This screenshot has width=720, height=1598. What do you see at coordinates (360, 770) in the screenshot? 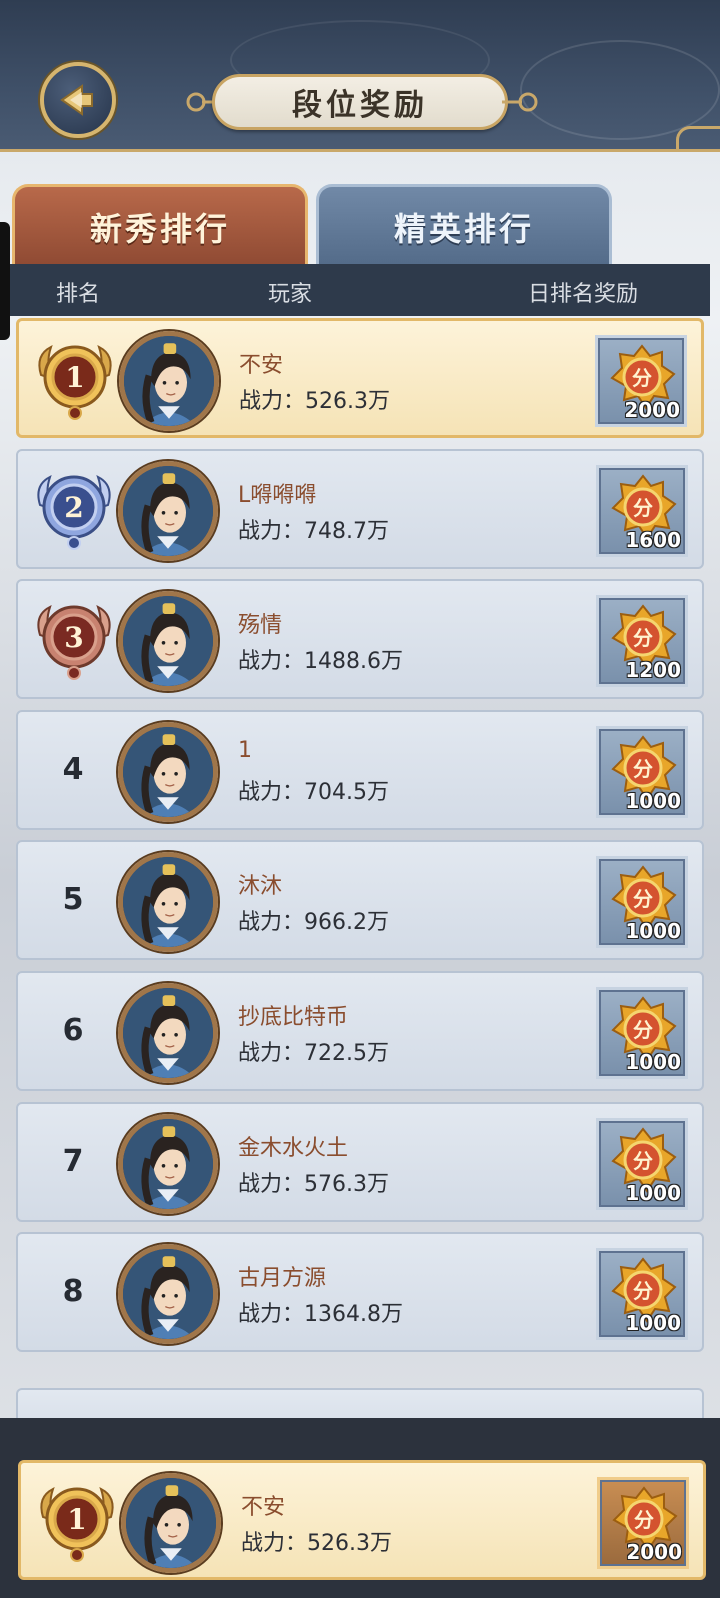
I see `ranking-row: 4 1 战力：704.5万 1000` at bounding box center [360, 770].